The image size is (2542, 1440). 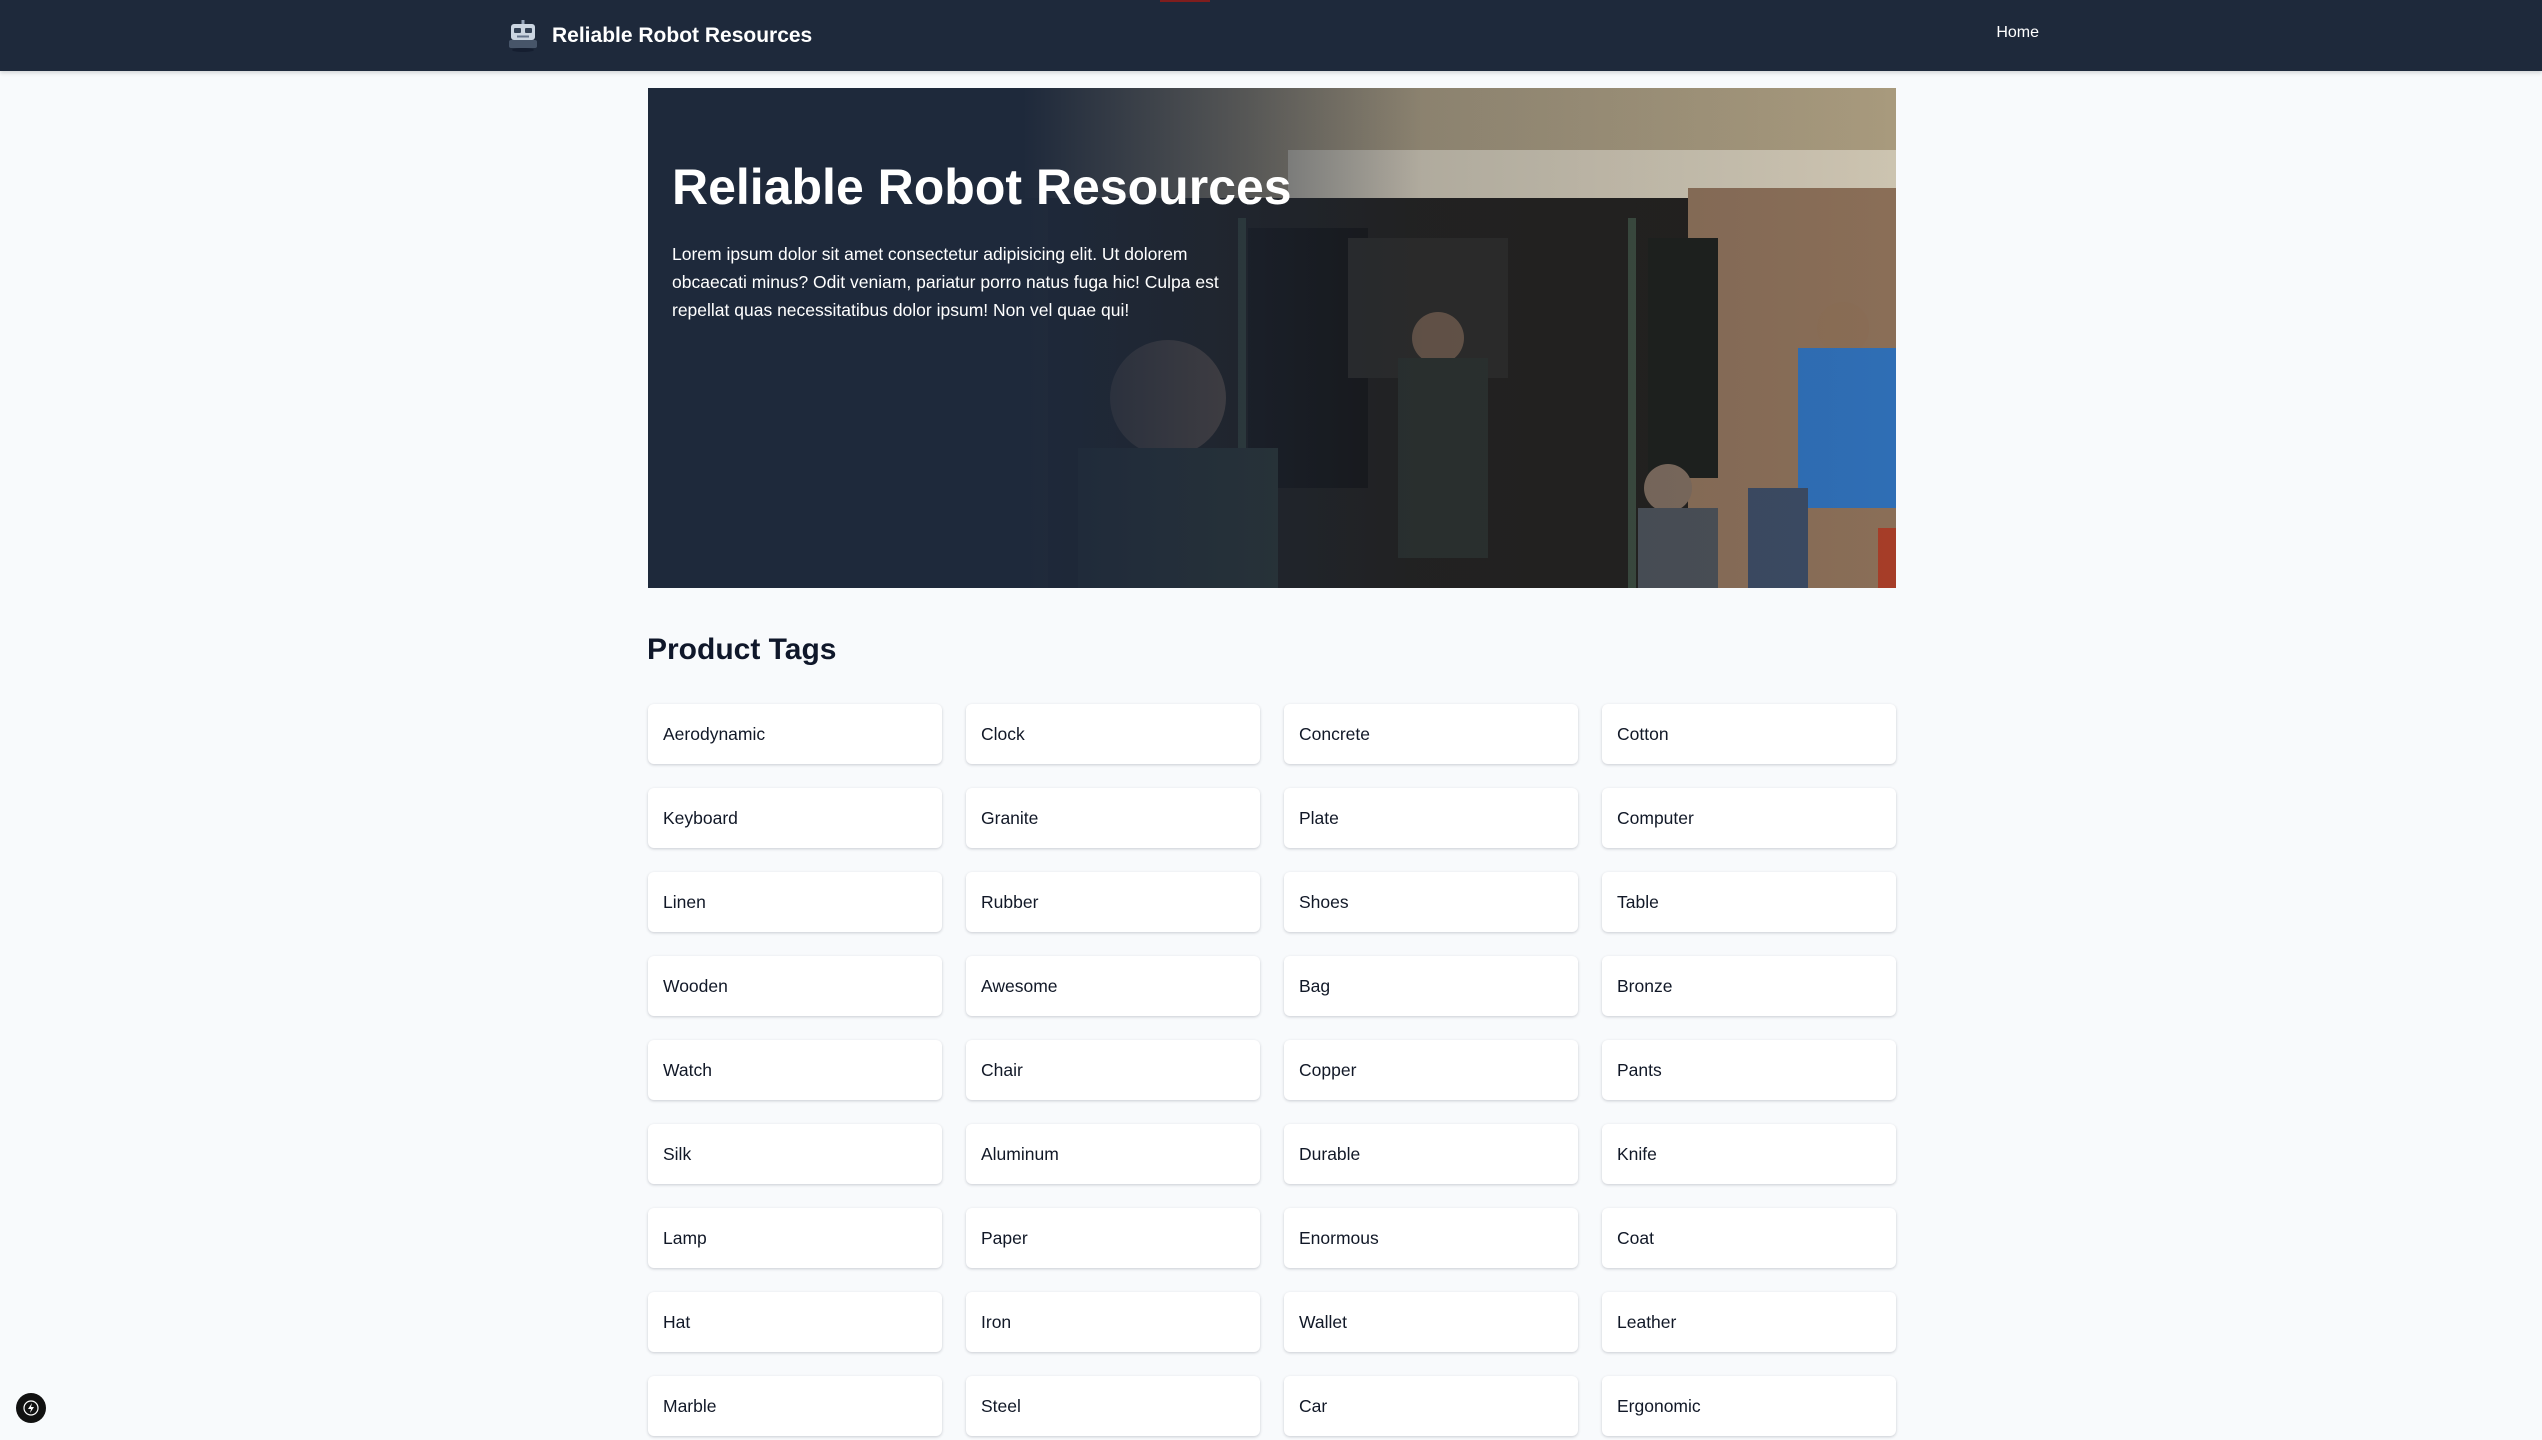 What do you see at coordinates (795, 1070) in the screenshot?
I see `tag-card: Watch` at bounding box center [795, 1070].